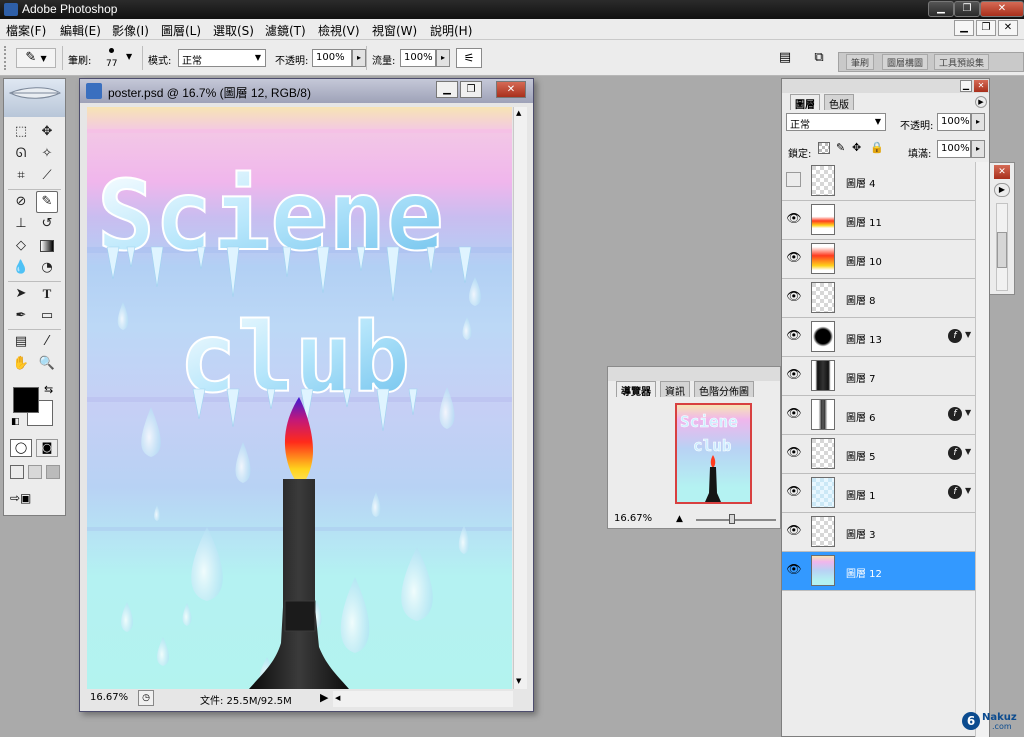 The width and height of the screenshot is (1024, 737). What do you see at coordinates (694, 374) in the screenshot?
I see `navigator-titlebar` at bounding box center [694, 374].